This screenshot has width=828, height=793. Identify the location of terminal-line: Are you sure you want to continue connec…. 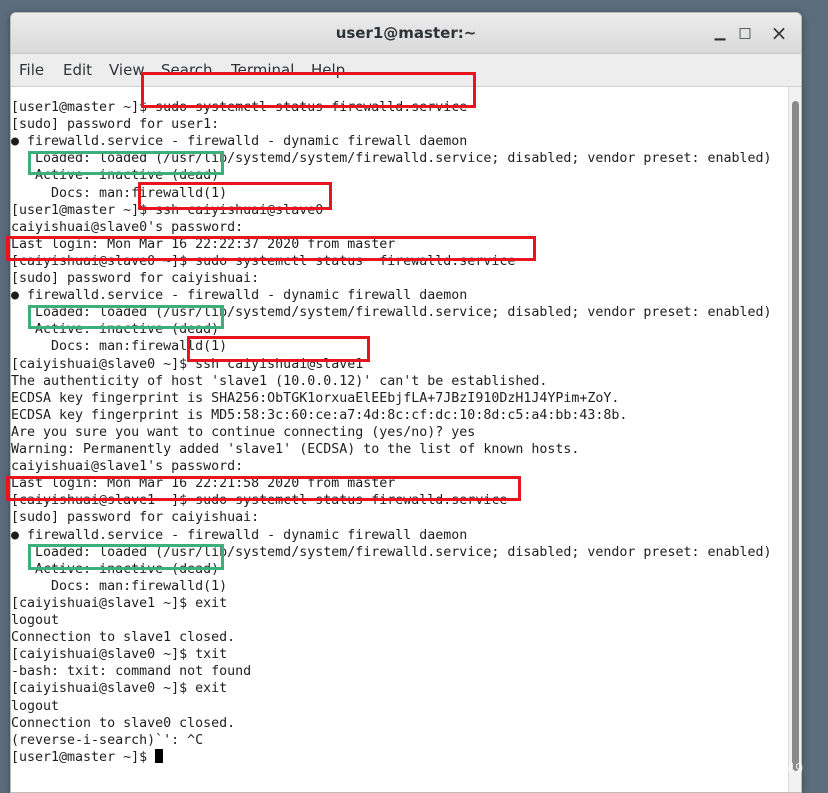
(243, 432).